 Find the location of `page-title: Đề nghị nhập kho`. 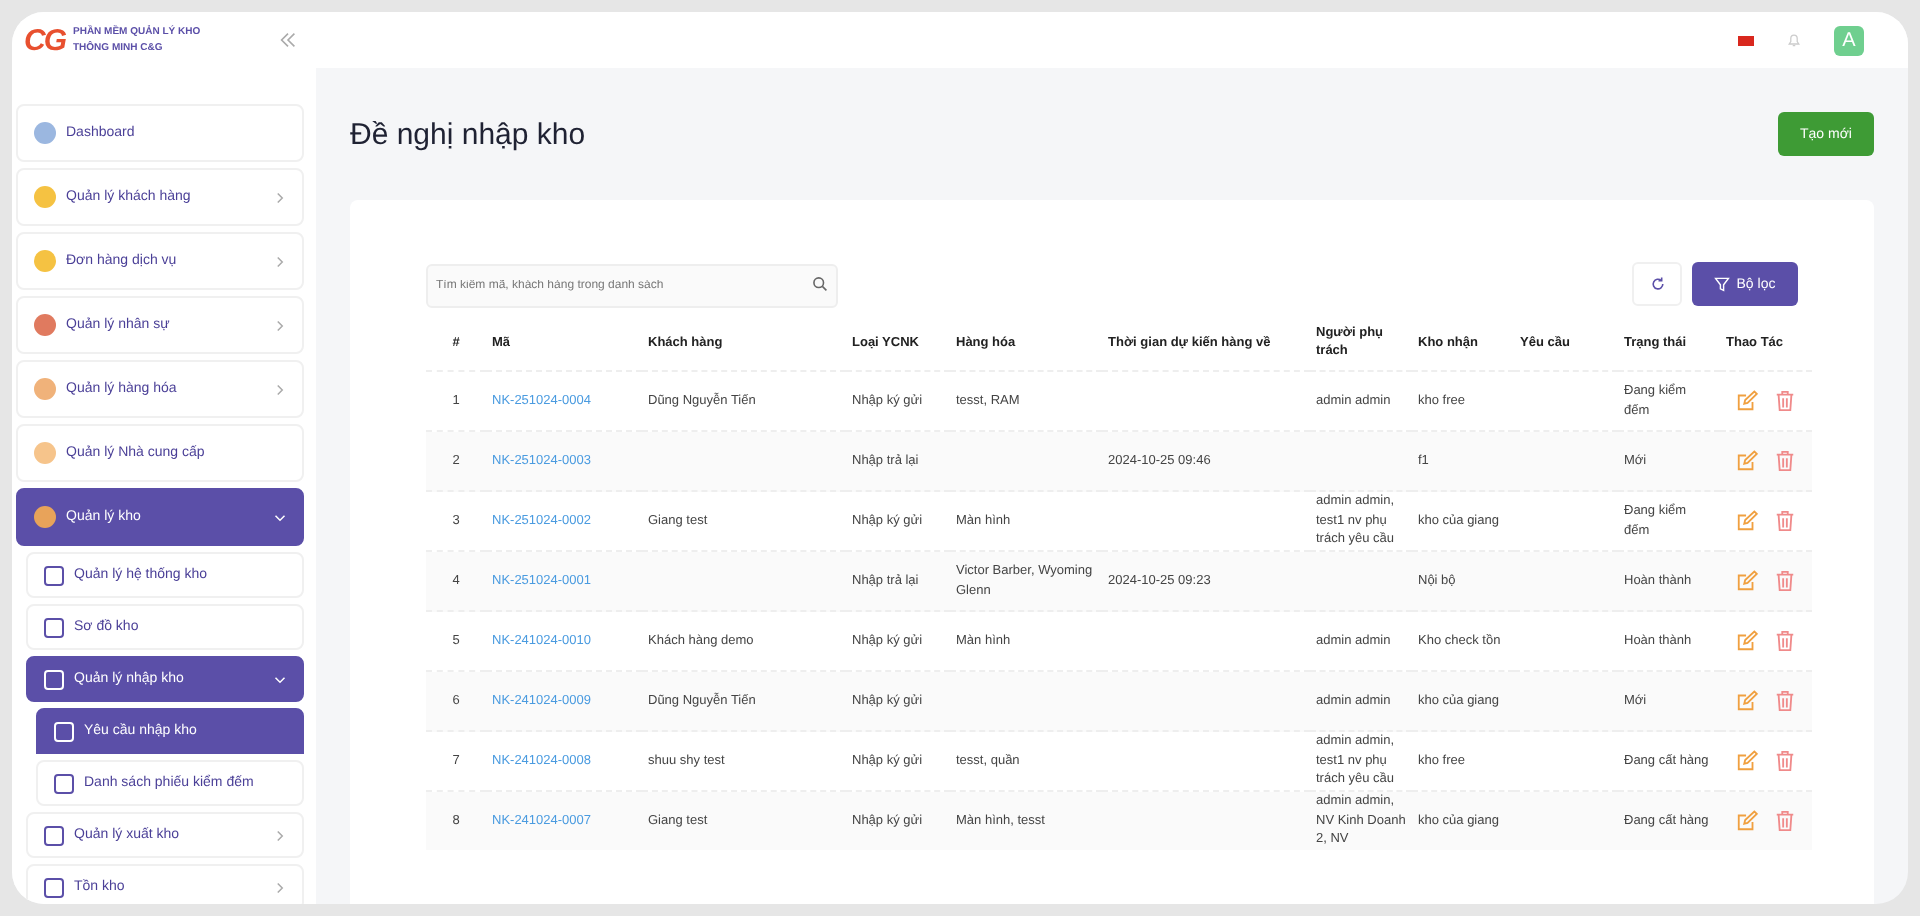

page-title: Đề nghị nhập kho is located at coordinates (468, 134).